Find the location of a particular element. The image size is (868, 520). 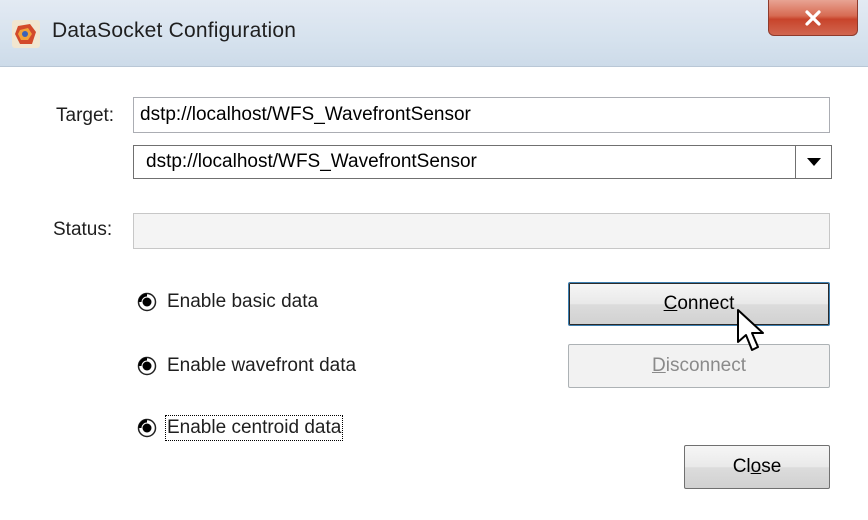

close-button-label: Close is located at coordinates (757, 466).